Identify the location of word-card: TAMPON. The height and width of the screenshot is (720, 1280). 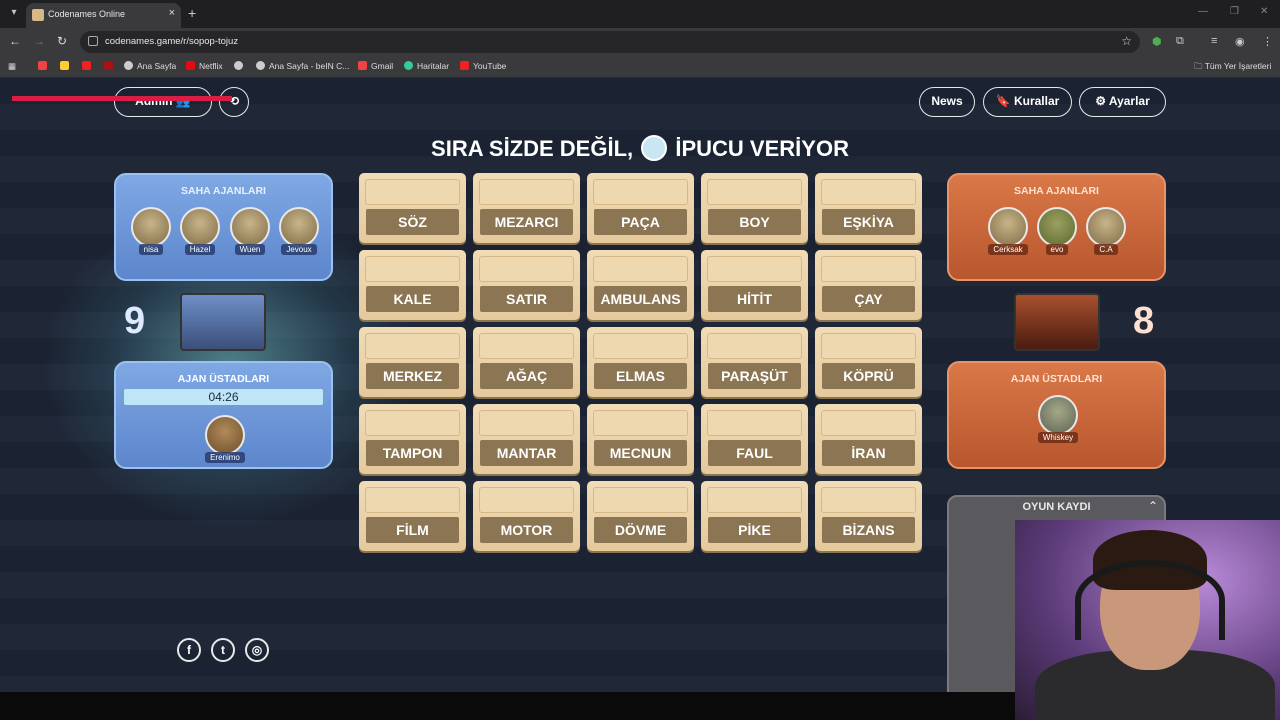
(412, 439).